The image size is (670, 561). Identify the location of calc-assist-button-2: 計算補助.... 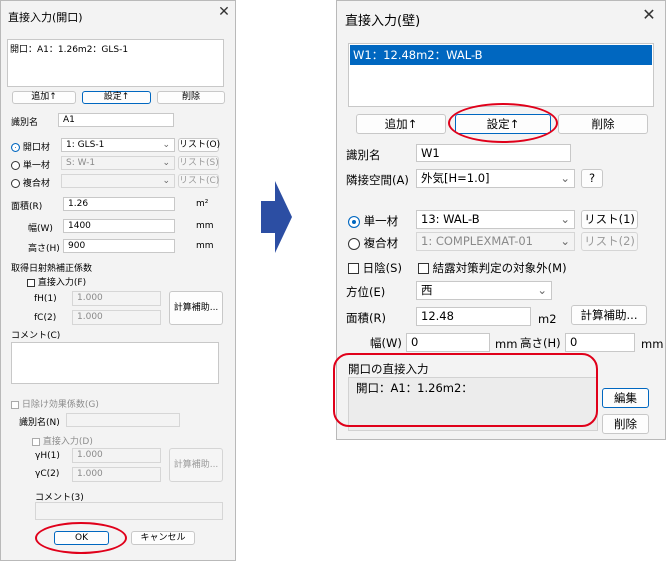
(196, 465).